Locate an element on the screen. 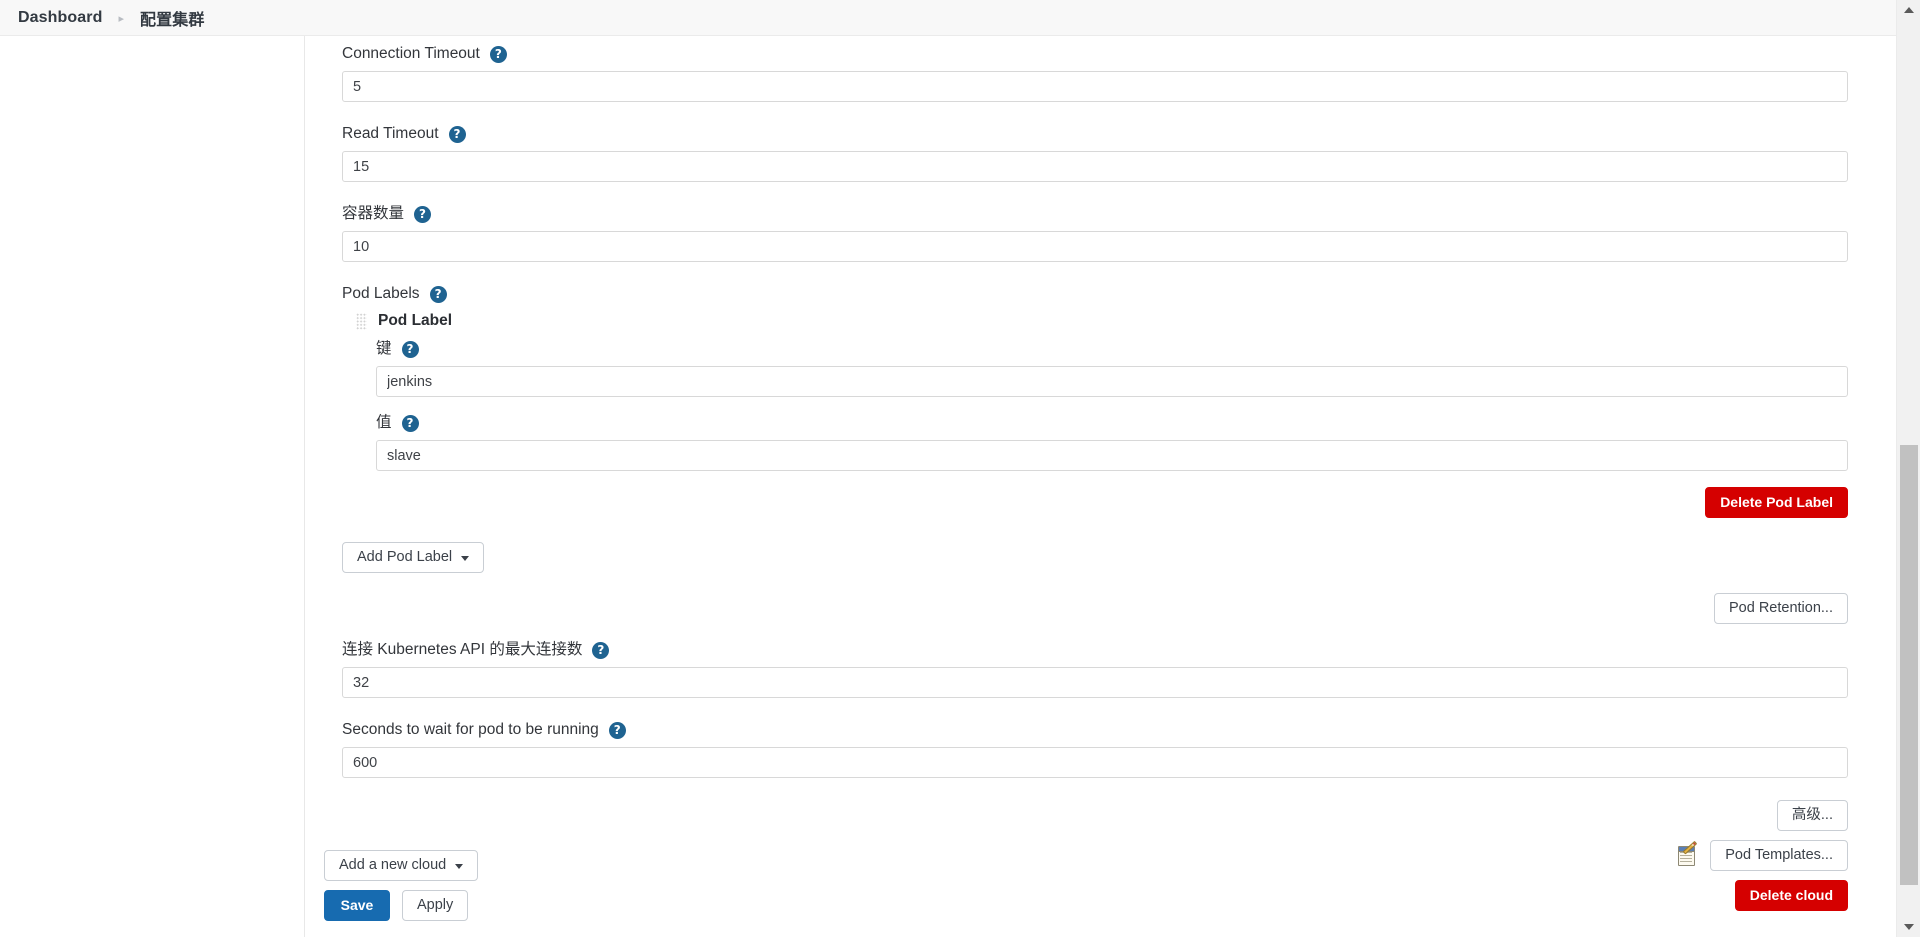  add-new-cloud-button: Add a new cloud is located at coordinates (401, 865).